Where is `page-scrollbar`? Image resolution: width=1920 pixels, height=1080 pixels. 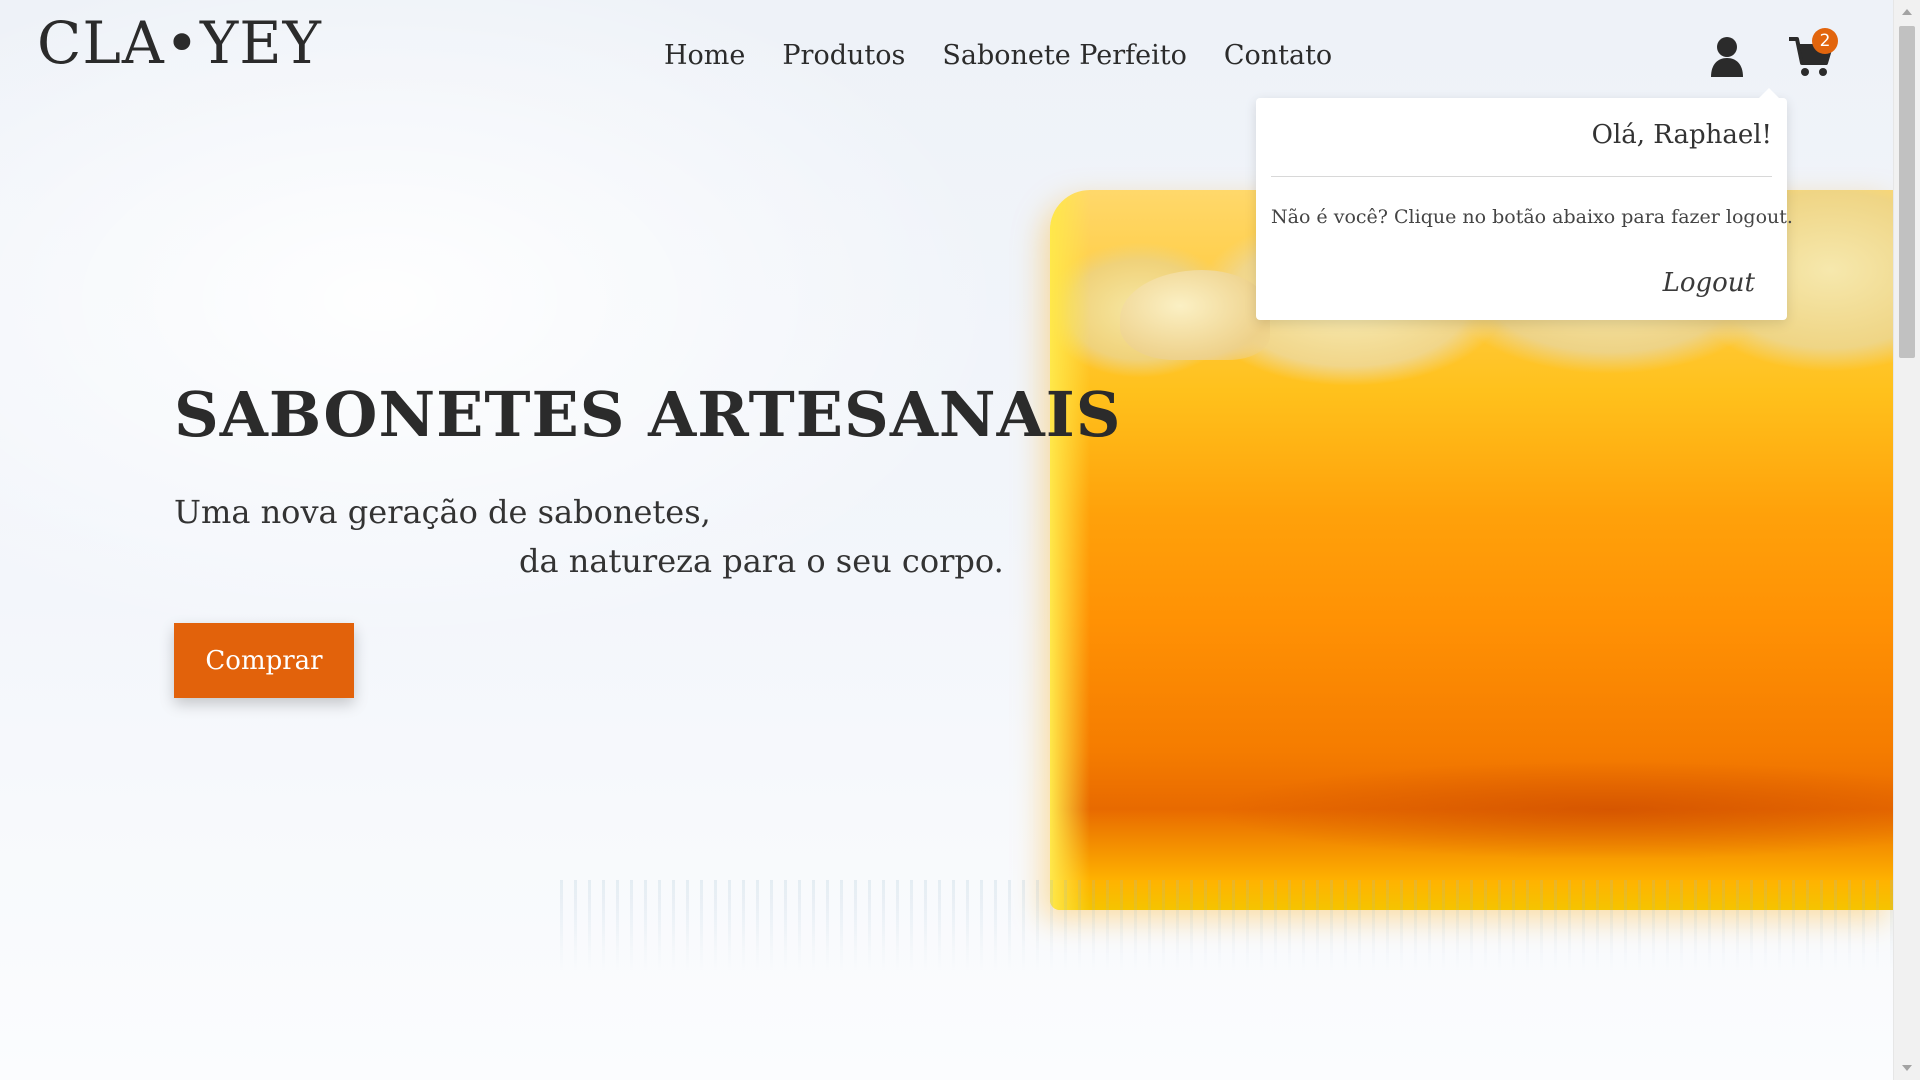 page-scrollbar is located at coordinates (1906, 540).